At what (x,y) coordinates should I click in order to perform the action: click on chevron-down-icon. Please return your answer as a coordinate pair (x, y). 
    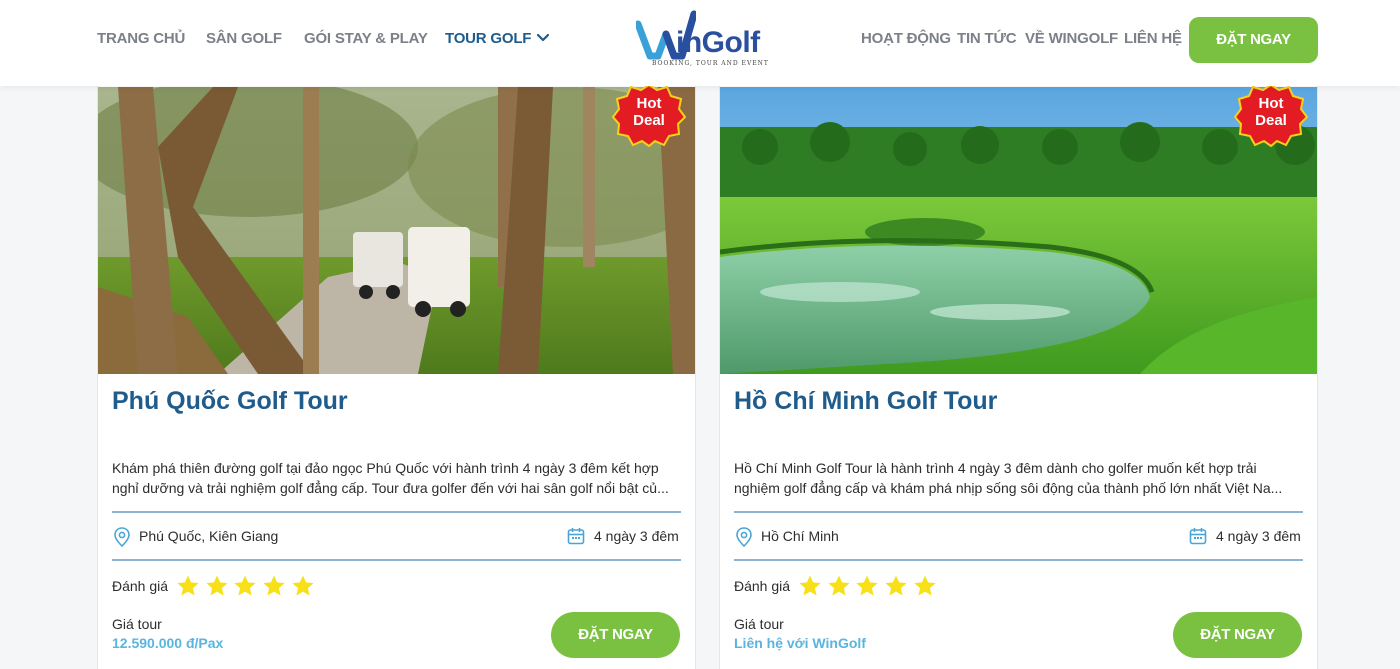
    Looking at the image, I should click on (543, 37).